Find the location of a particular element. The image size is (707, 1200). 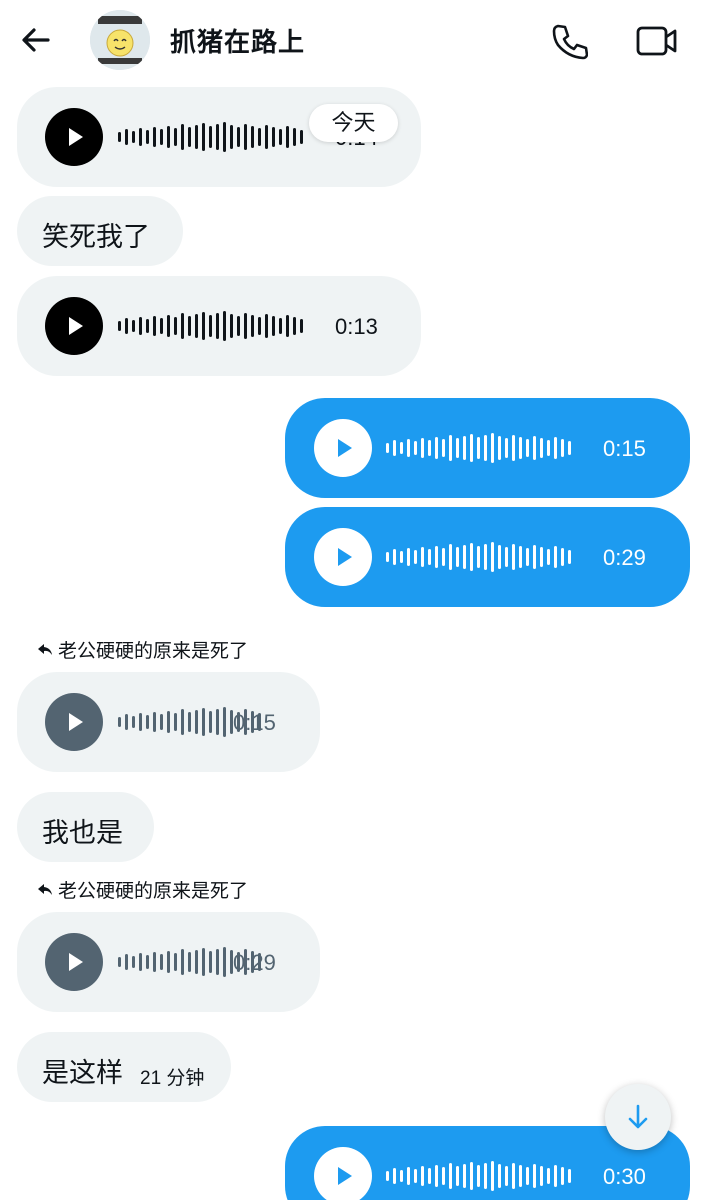

page-title: 抓猪在路上 is located at coordinates (237, 40).